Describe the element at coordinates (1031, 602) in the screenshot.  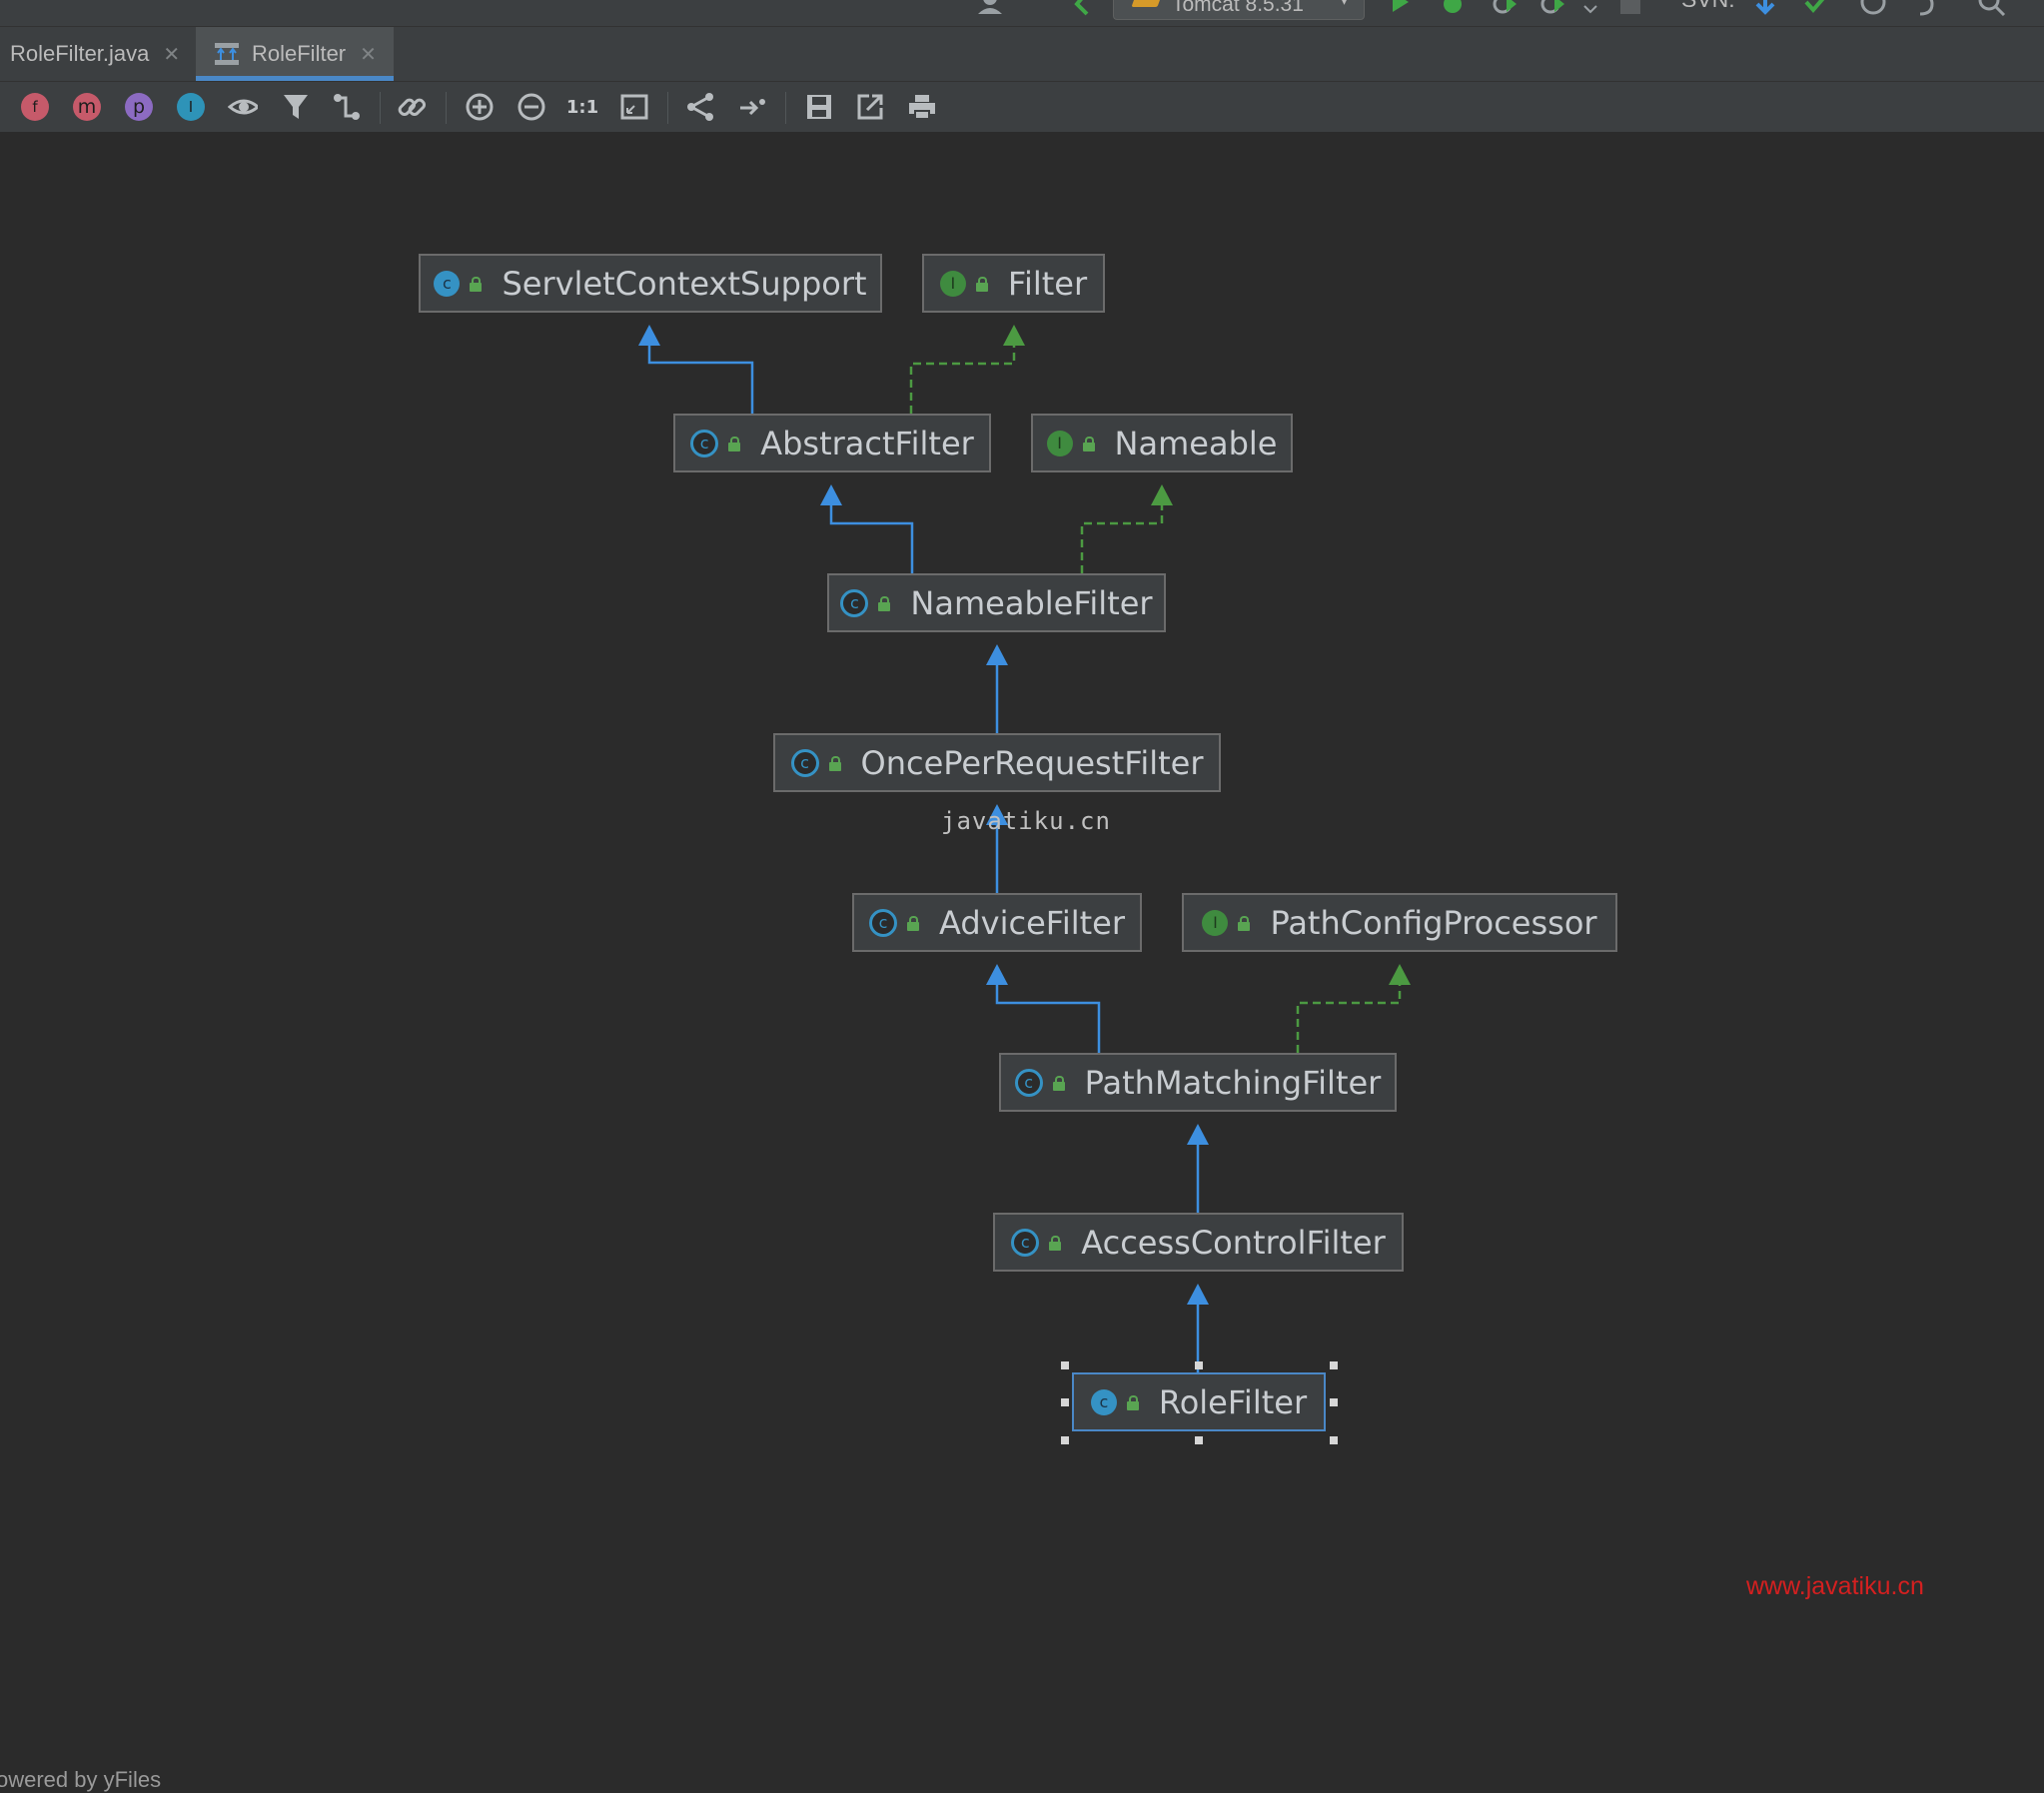
I see `node-label: NameableFilter` at that location.